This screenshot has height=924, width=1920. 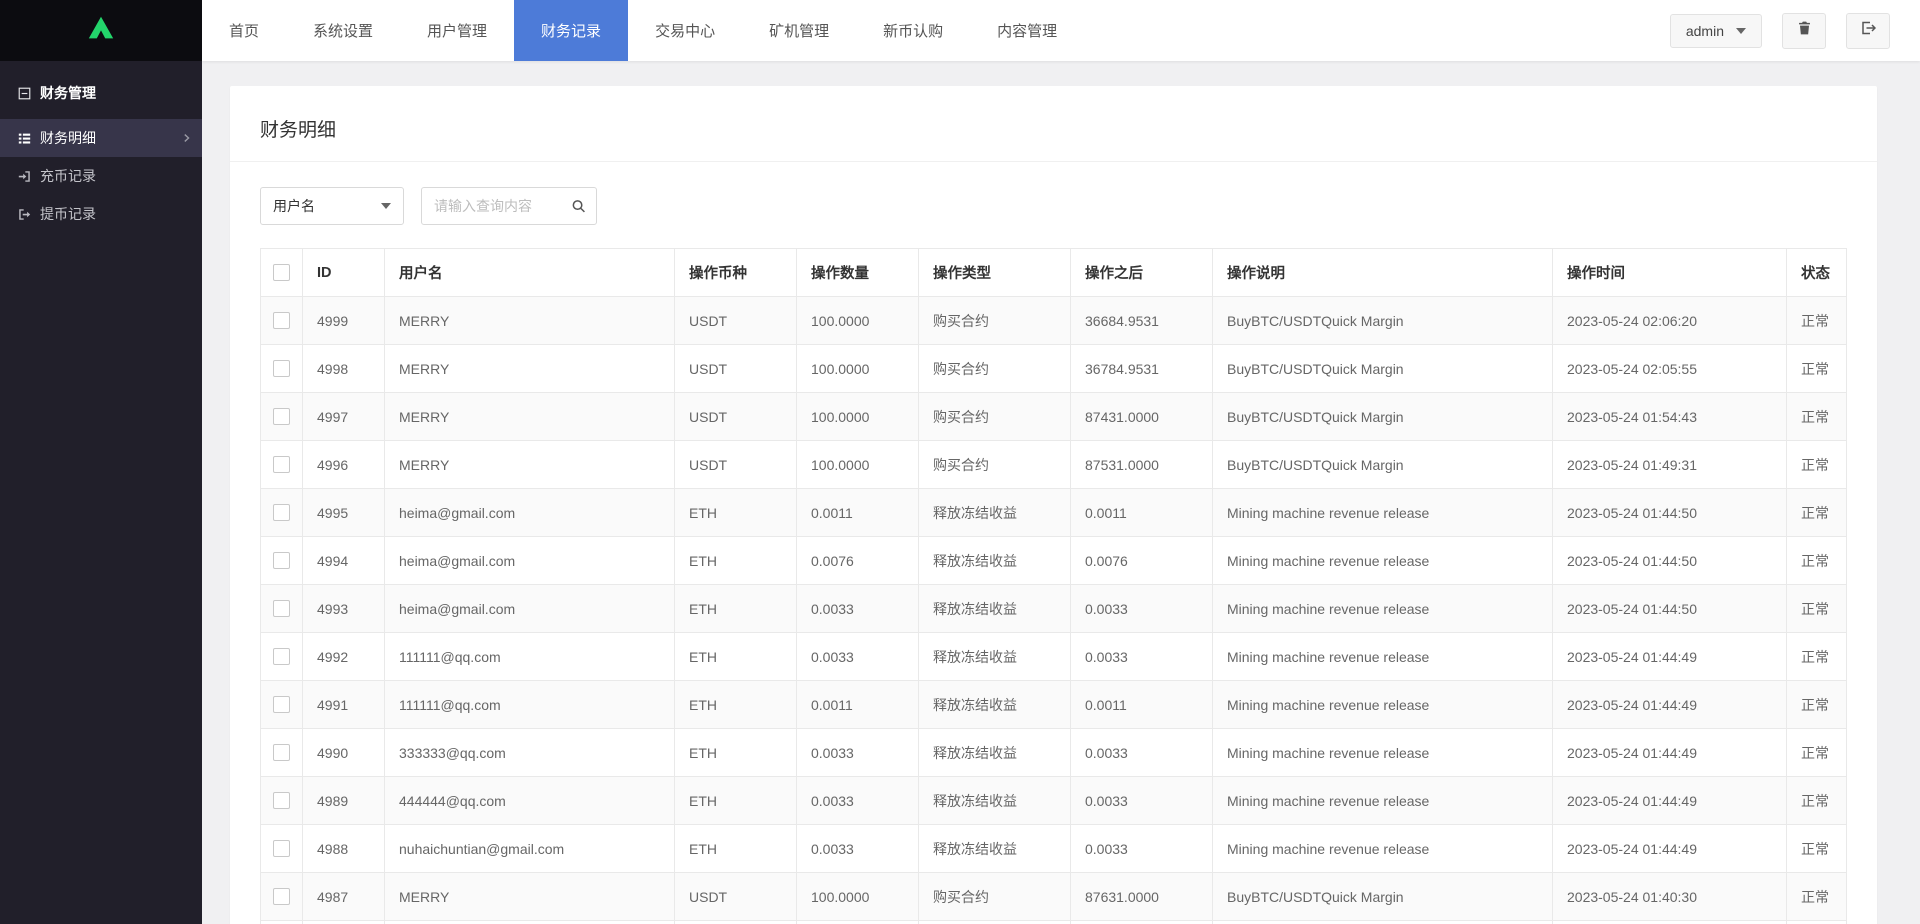 I want to click on panel-header: 财务明细, so click(x=1053, y=124).